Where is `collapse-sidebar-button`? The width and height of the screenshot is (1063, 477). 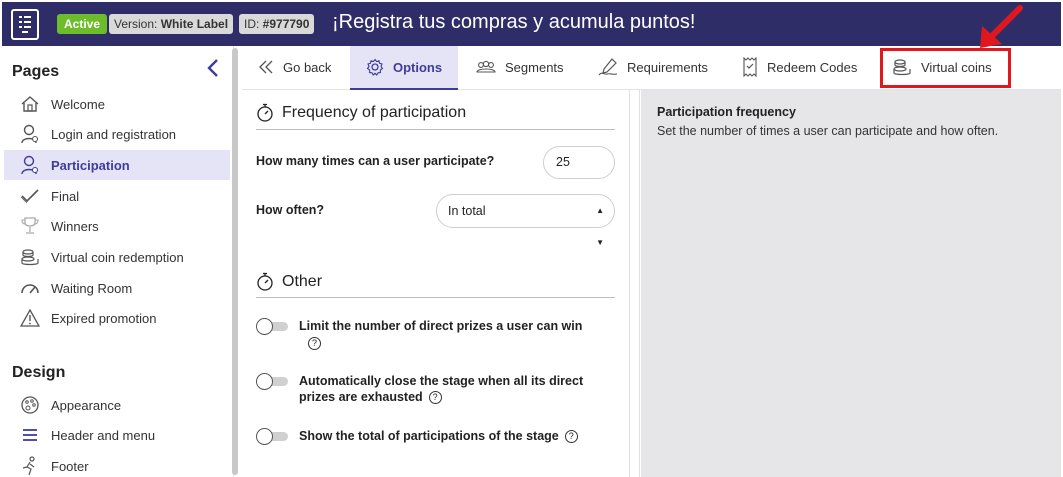
collapse-sidebar-button is located at coordinates (213, 68).